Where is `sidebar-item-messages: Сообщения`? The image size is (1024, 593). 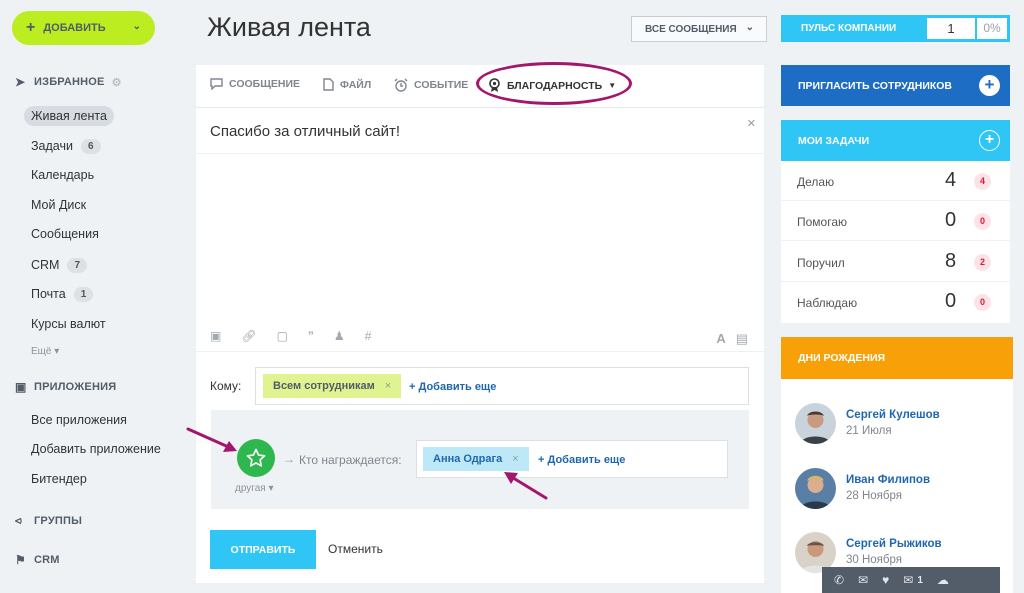
sidebar-item-messages: Сообщения is located at coordinates (65, 234).